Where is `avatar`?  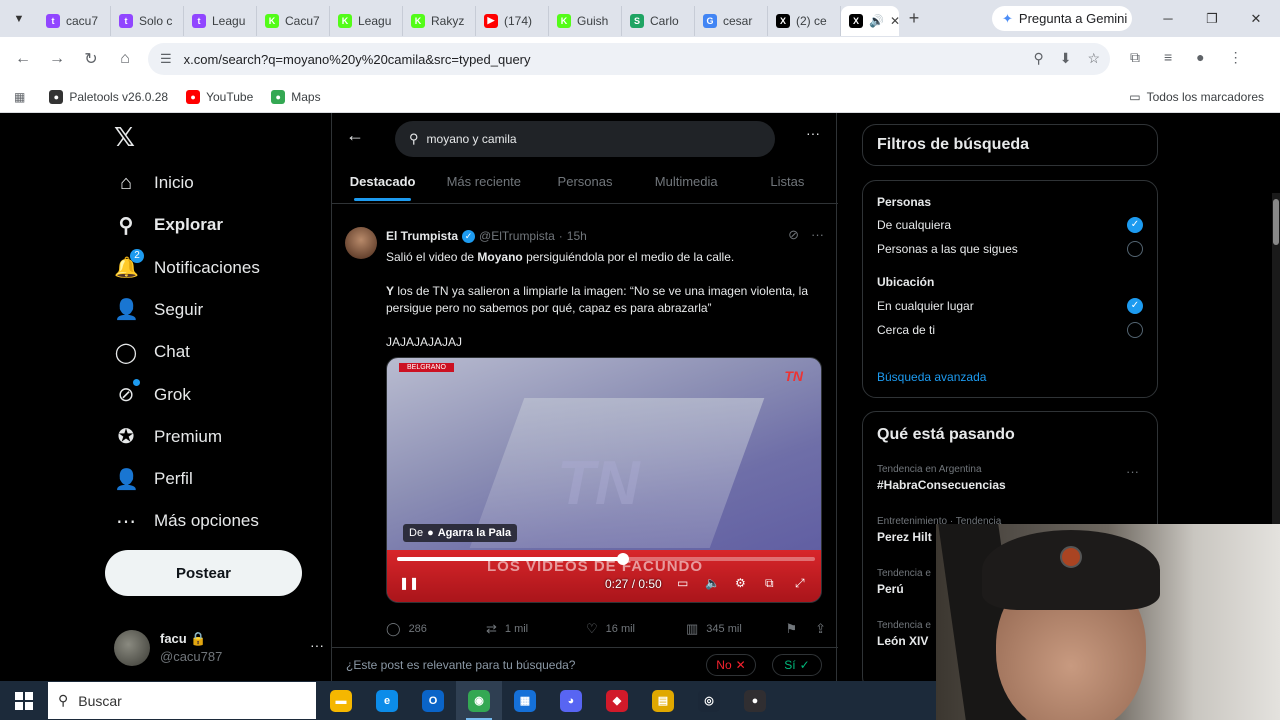
avatar is located at coordinates (361, 243).